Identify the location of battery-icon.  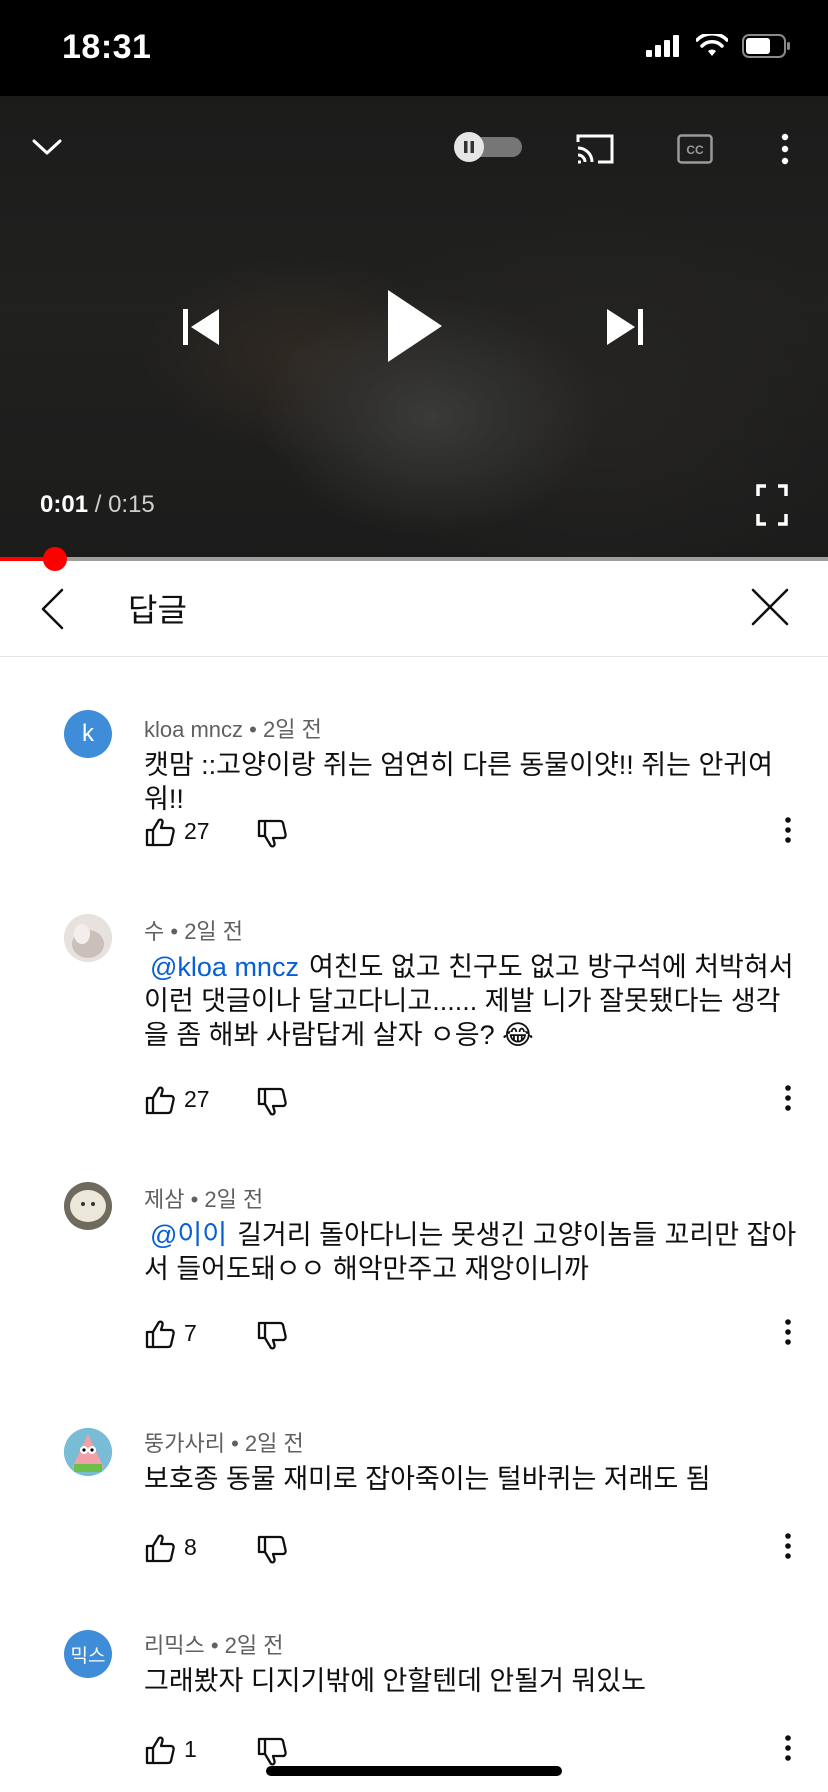
(766, 46).